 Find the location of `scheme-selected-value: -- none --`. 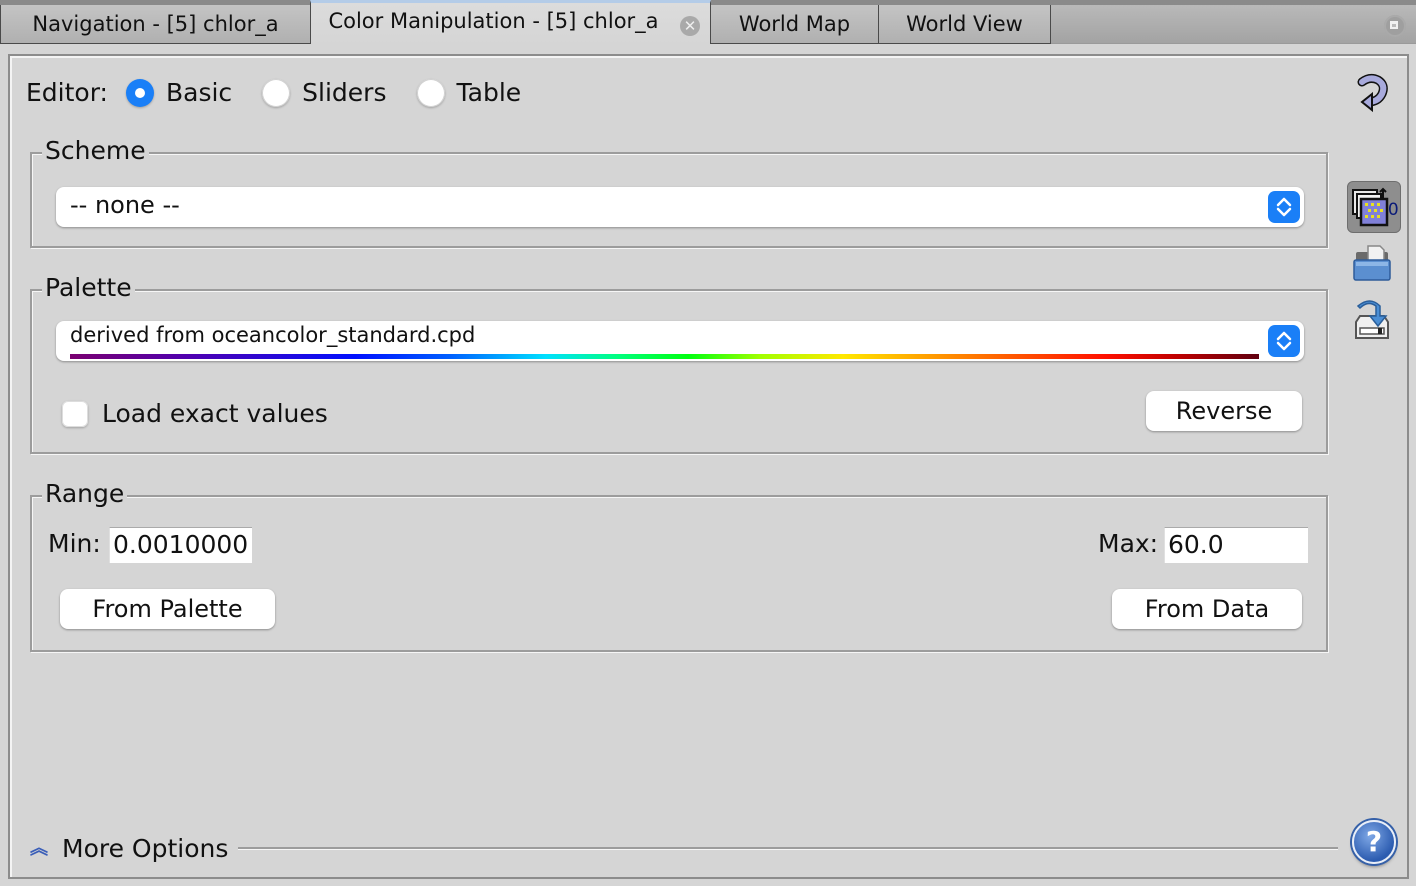

scheme-selected-value: -- none -- is located at coordinates (125, 205).